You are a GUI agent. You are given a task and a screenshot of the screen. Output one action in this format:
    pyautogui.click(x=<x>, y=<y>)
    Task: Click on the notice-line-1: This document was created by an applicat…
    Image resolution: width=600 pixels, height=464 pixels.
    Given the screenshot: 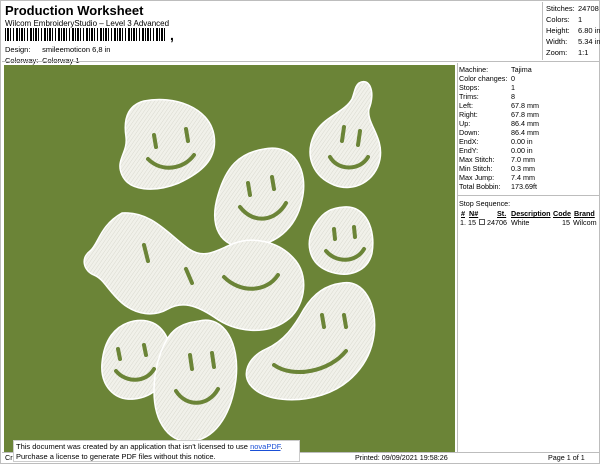 What is the action you would take?
    pyautogui.click(x=149, y=446)
    